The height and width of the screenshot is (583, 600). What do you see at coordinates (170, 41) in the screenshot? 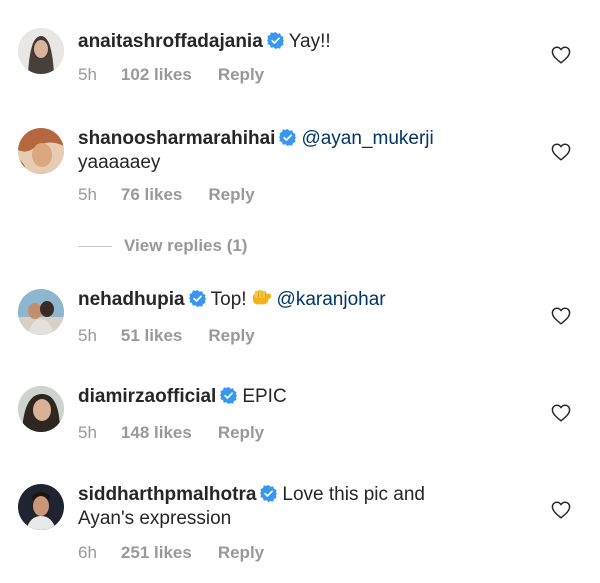
I see `comment-username: anaitashroffadajania` at bounding box center [170, 41].